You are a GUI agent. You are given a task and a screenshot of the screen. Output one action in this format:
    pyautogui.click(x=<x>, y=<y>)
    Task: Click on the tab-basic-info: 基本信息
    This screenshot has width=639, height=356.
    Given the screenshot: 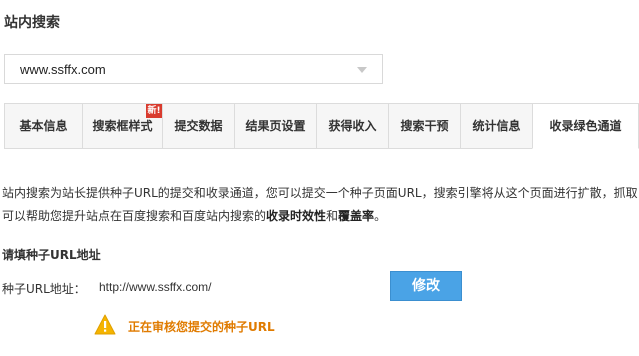 What is the action you would take?
    pyautogui.click(x=43, y=126)
    